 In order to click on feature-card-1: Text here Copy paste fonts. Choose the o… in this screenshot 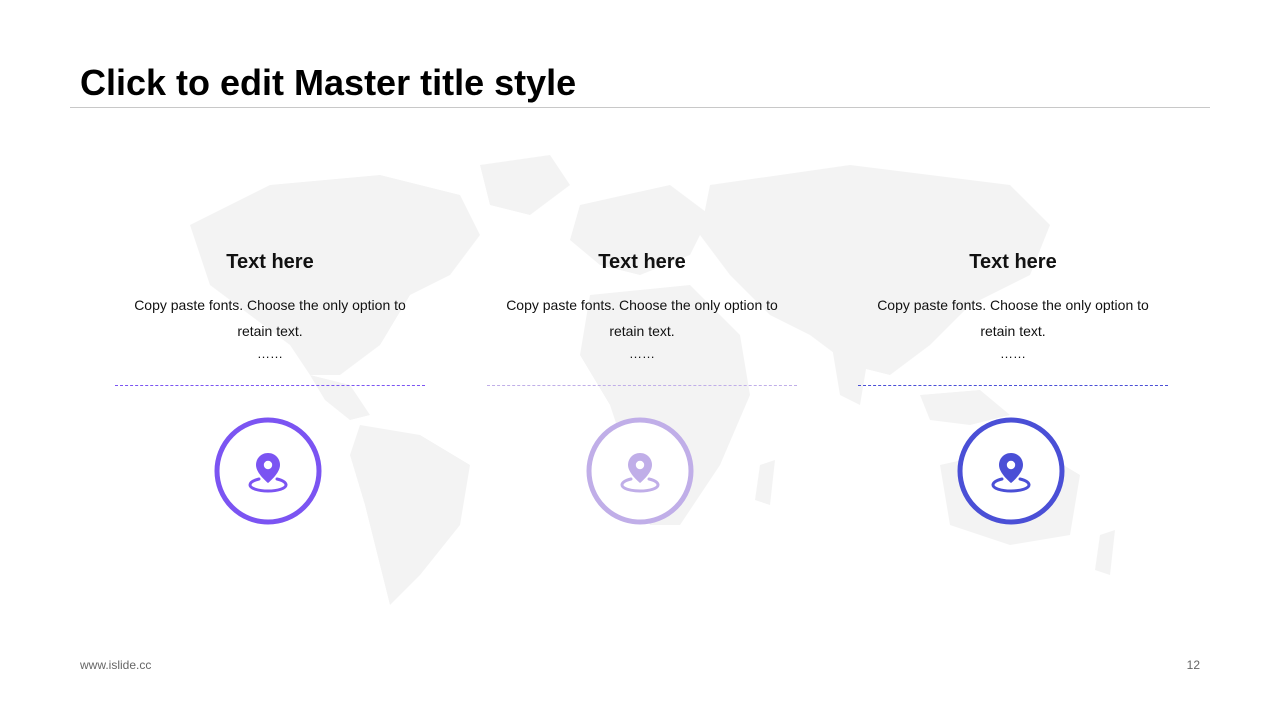, I will do `click(270, 386)`.